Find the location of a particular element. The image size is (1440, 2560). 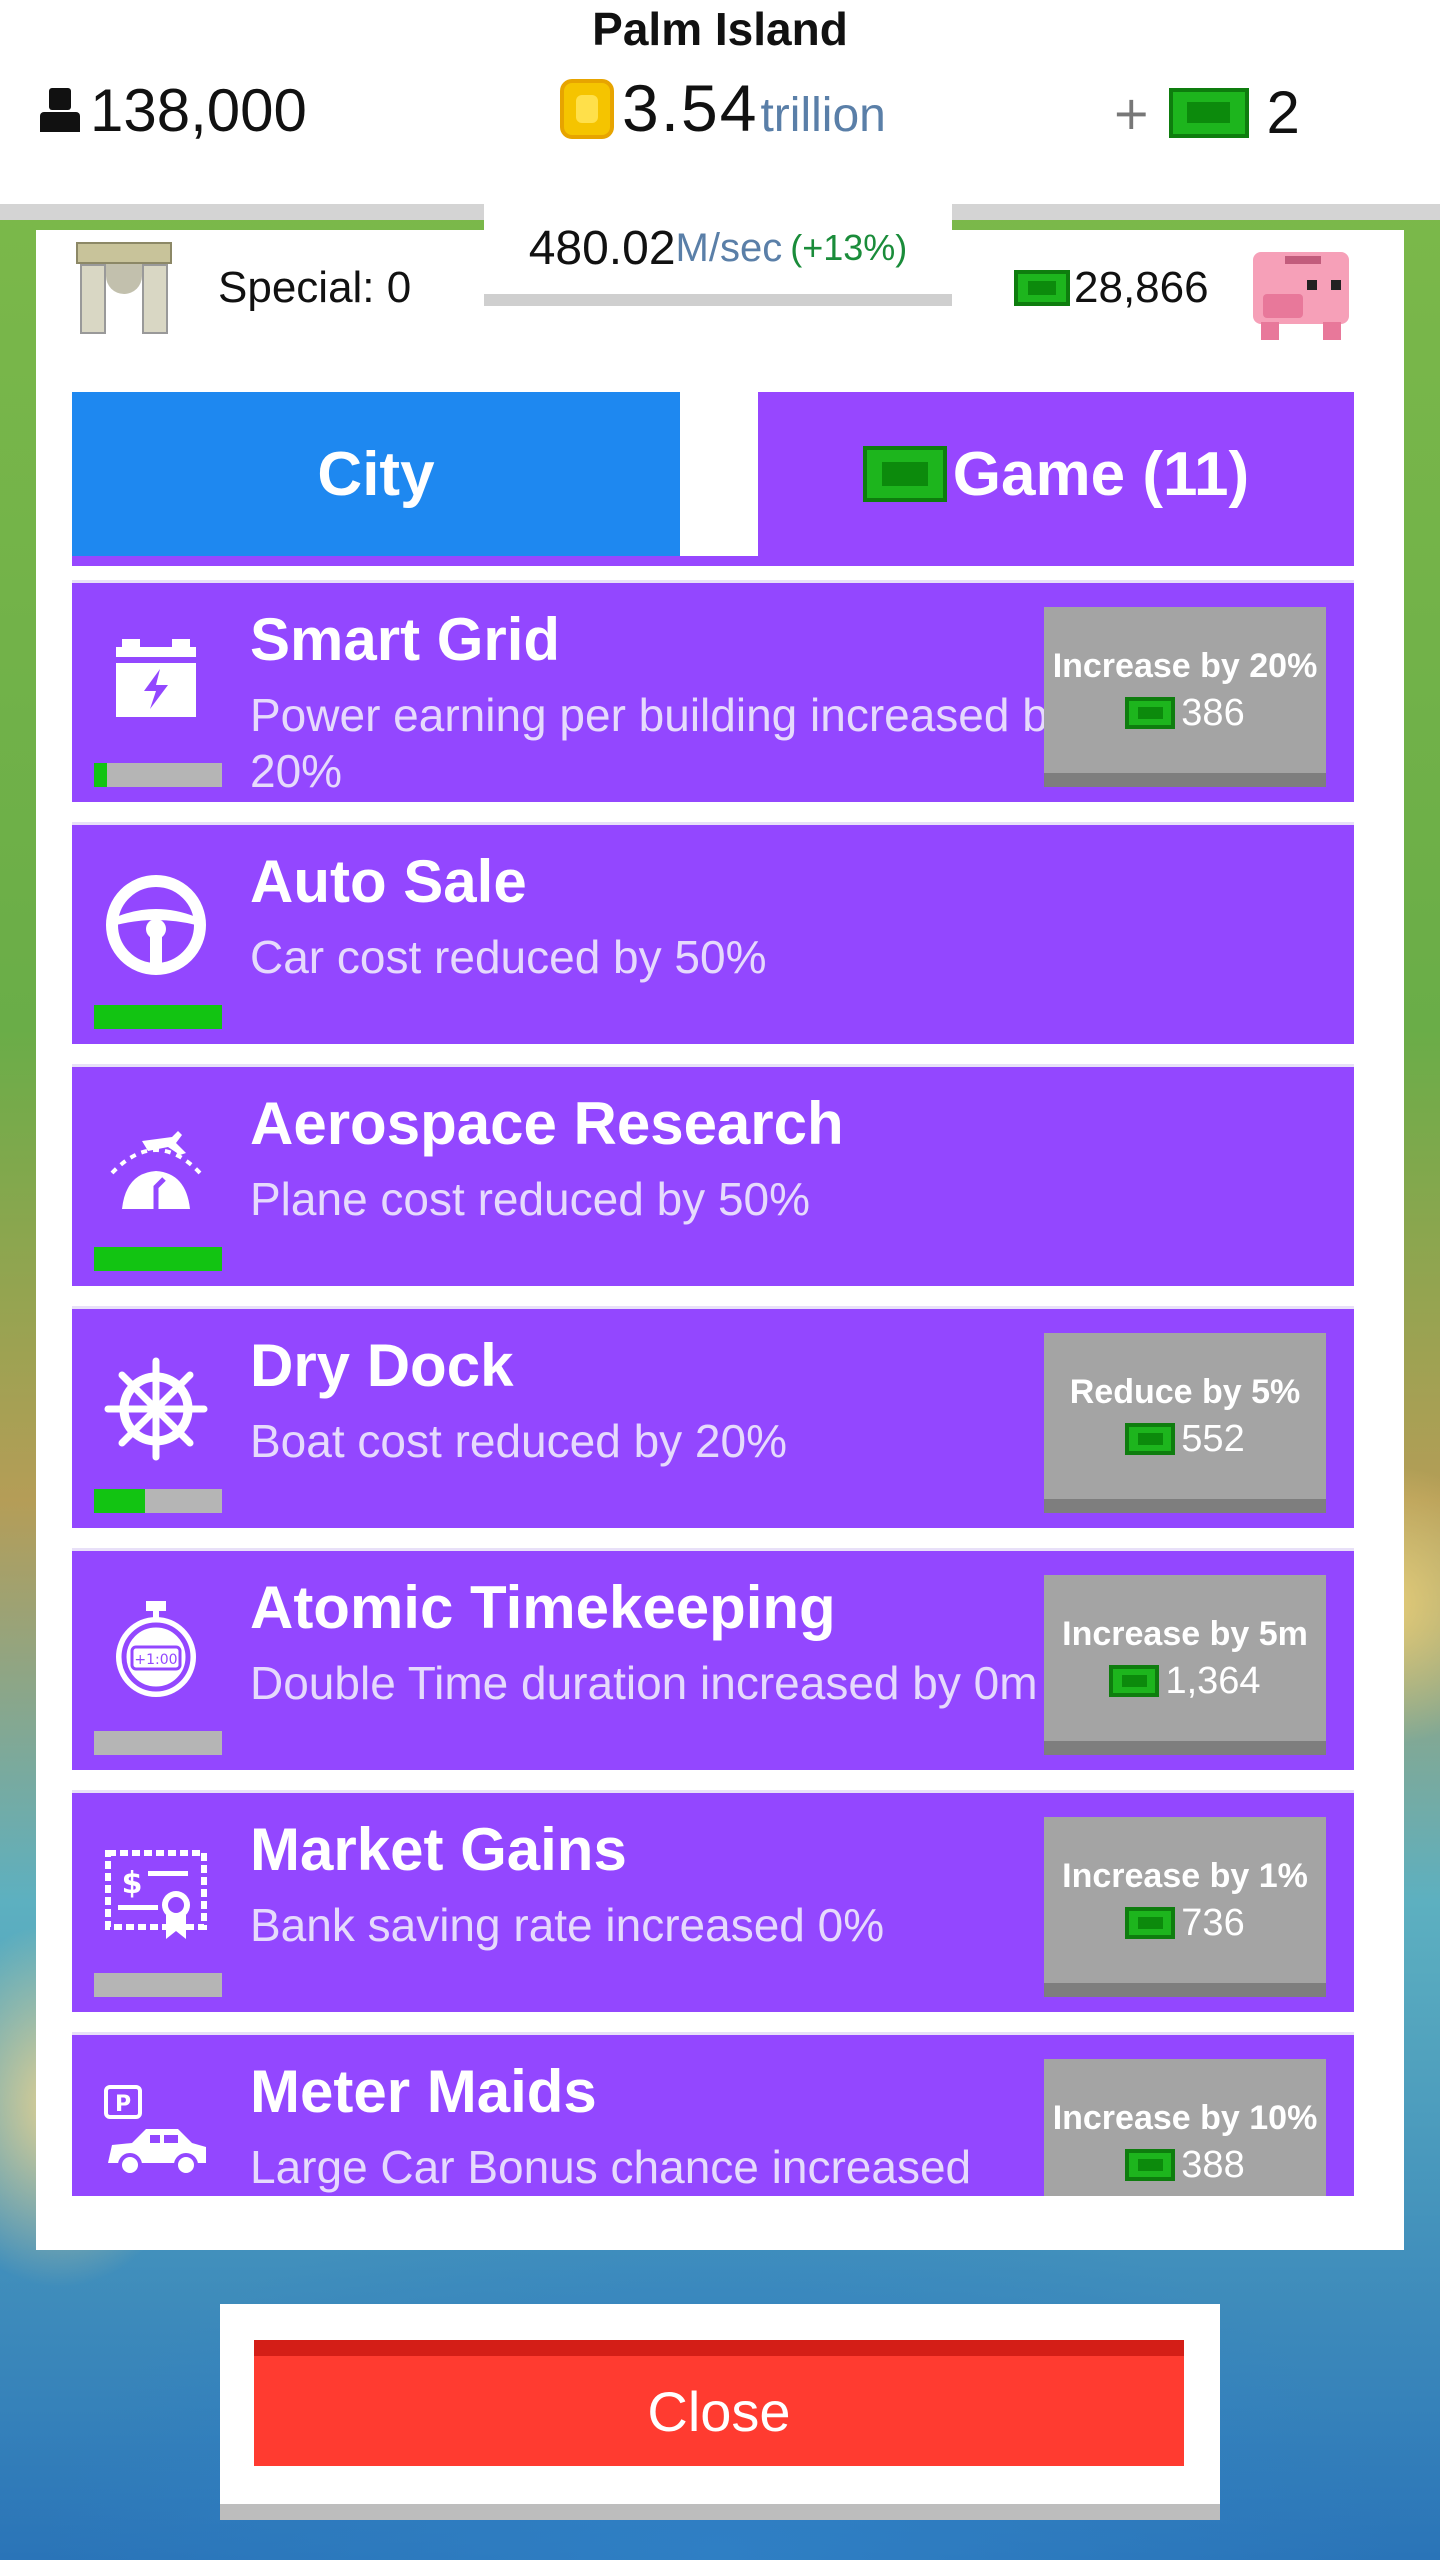

upgrade-buy-button: Reduce by 5% 552 is located at coordinates (1185, 1423).